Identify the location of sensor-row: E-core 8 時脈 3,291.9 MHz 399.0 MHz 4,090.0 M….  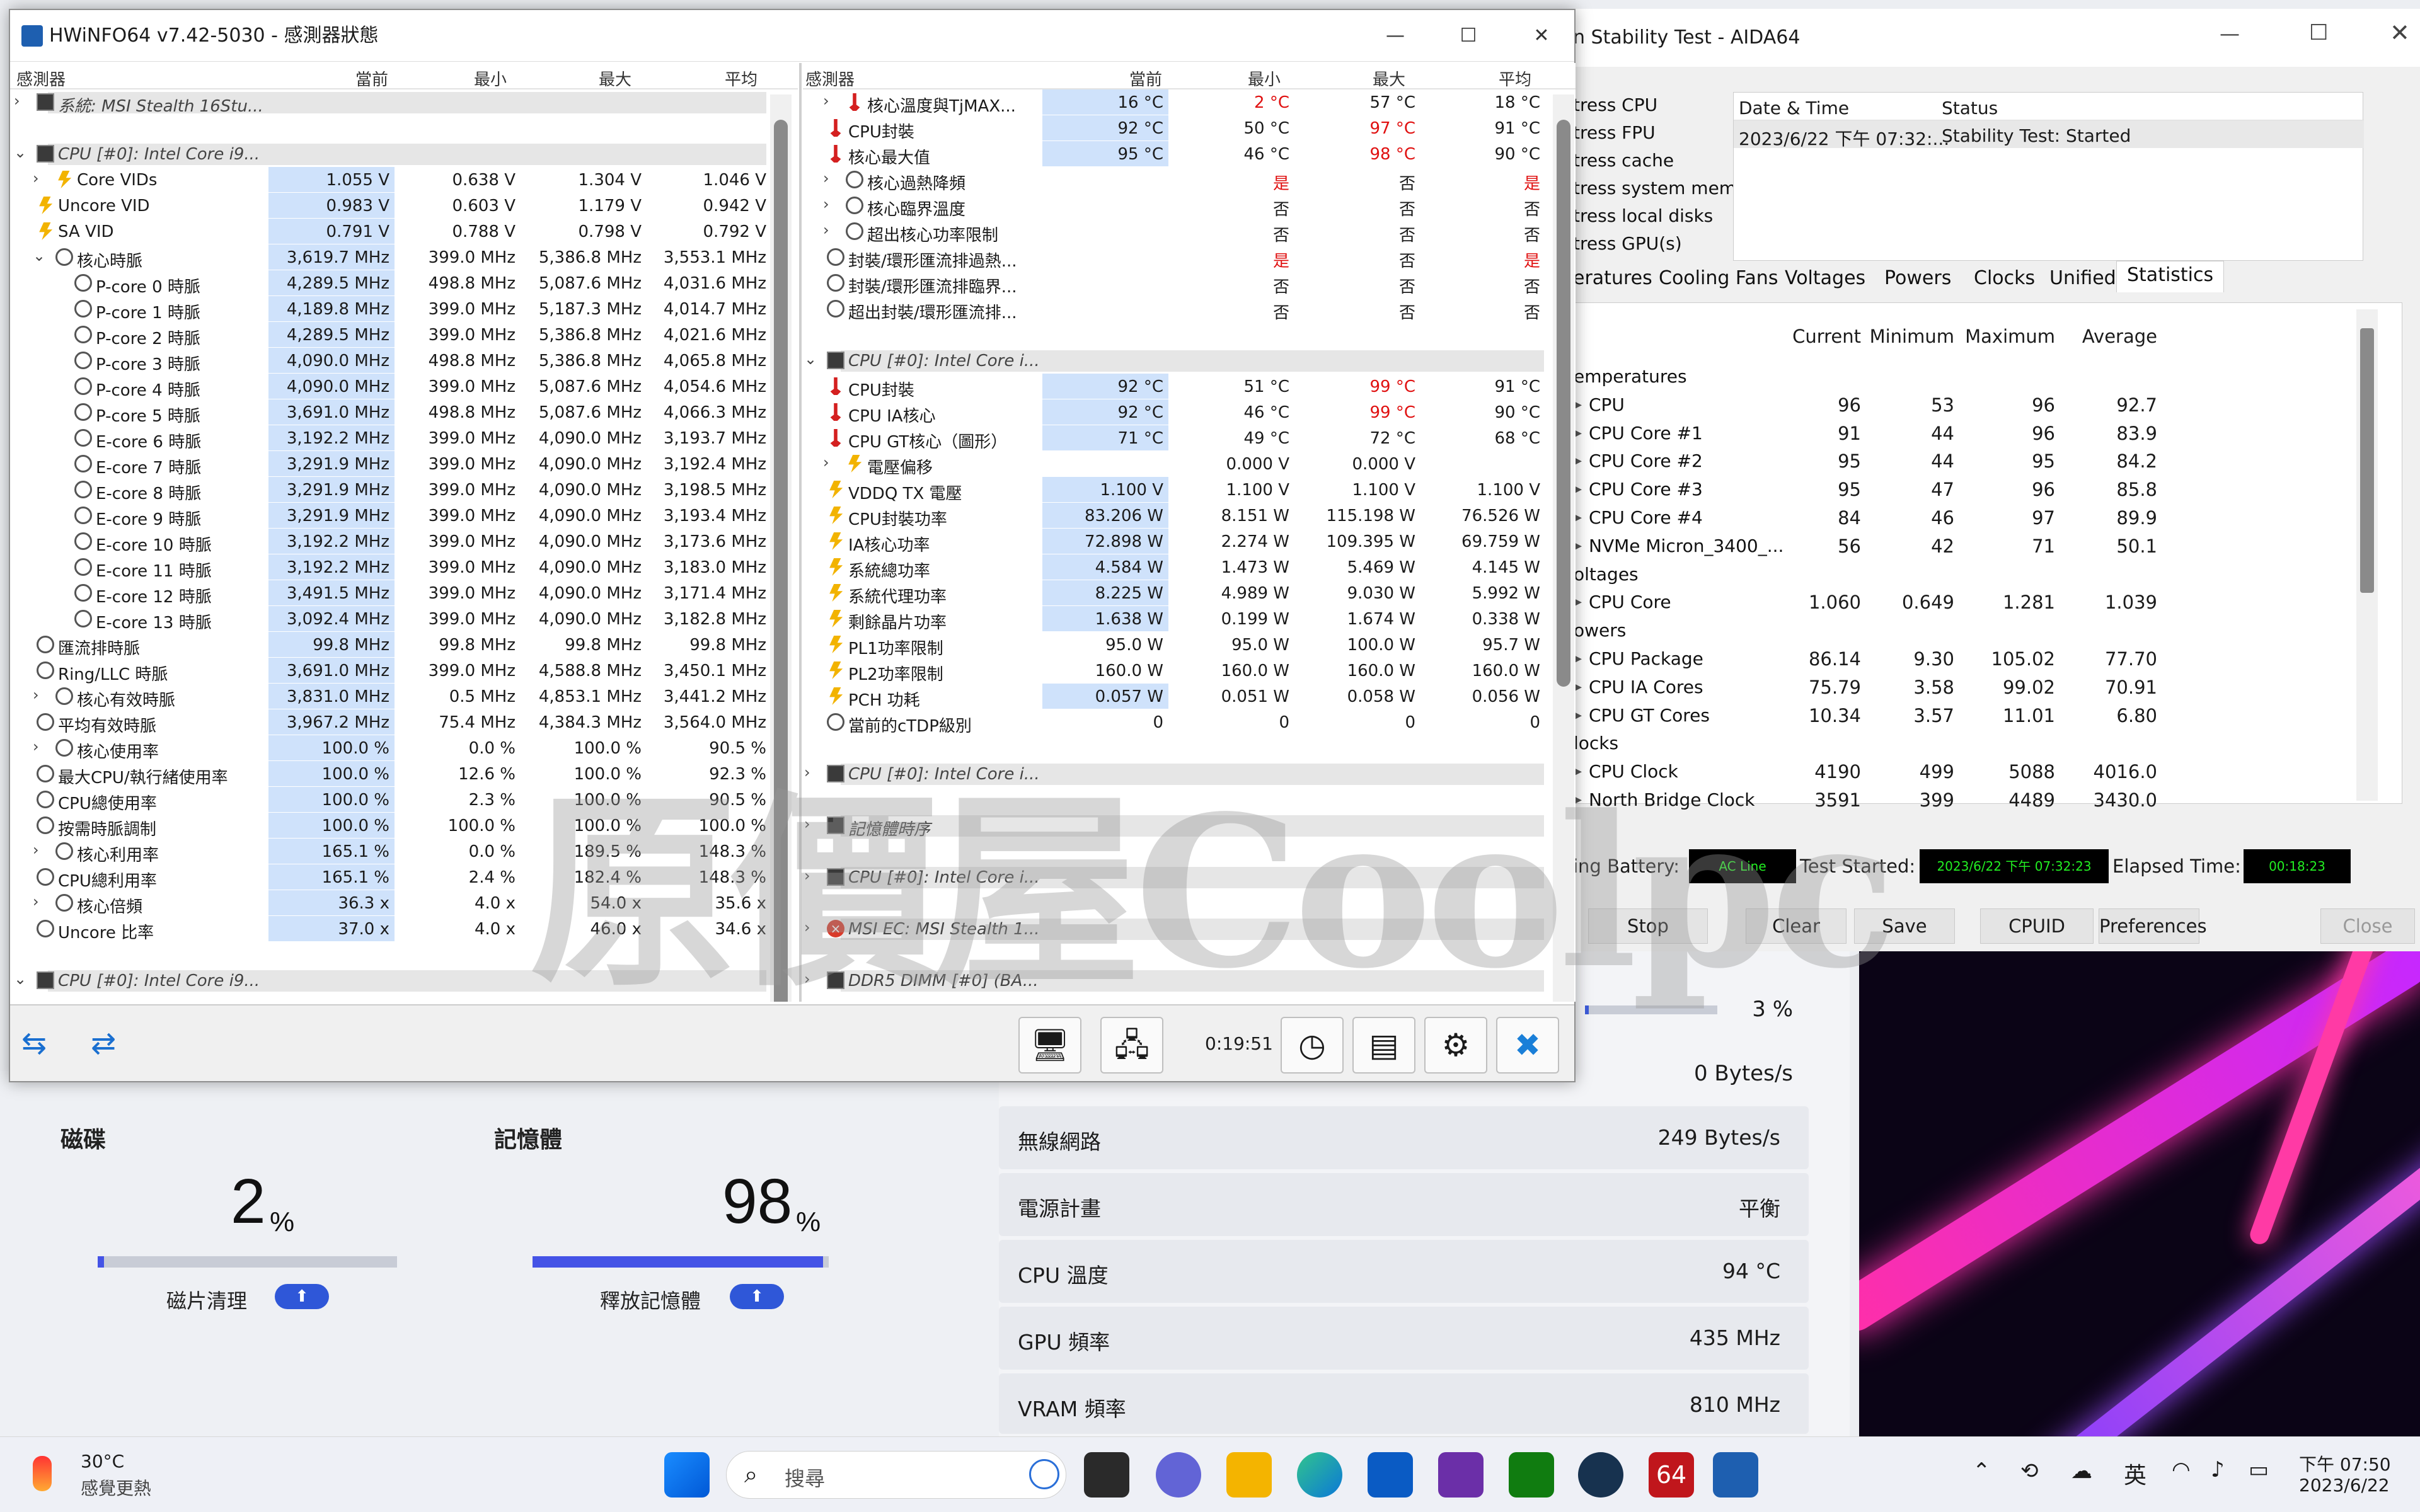
(404, 490).